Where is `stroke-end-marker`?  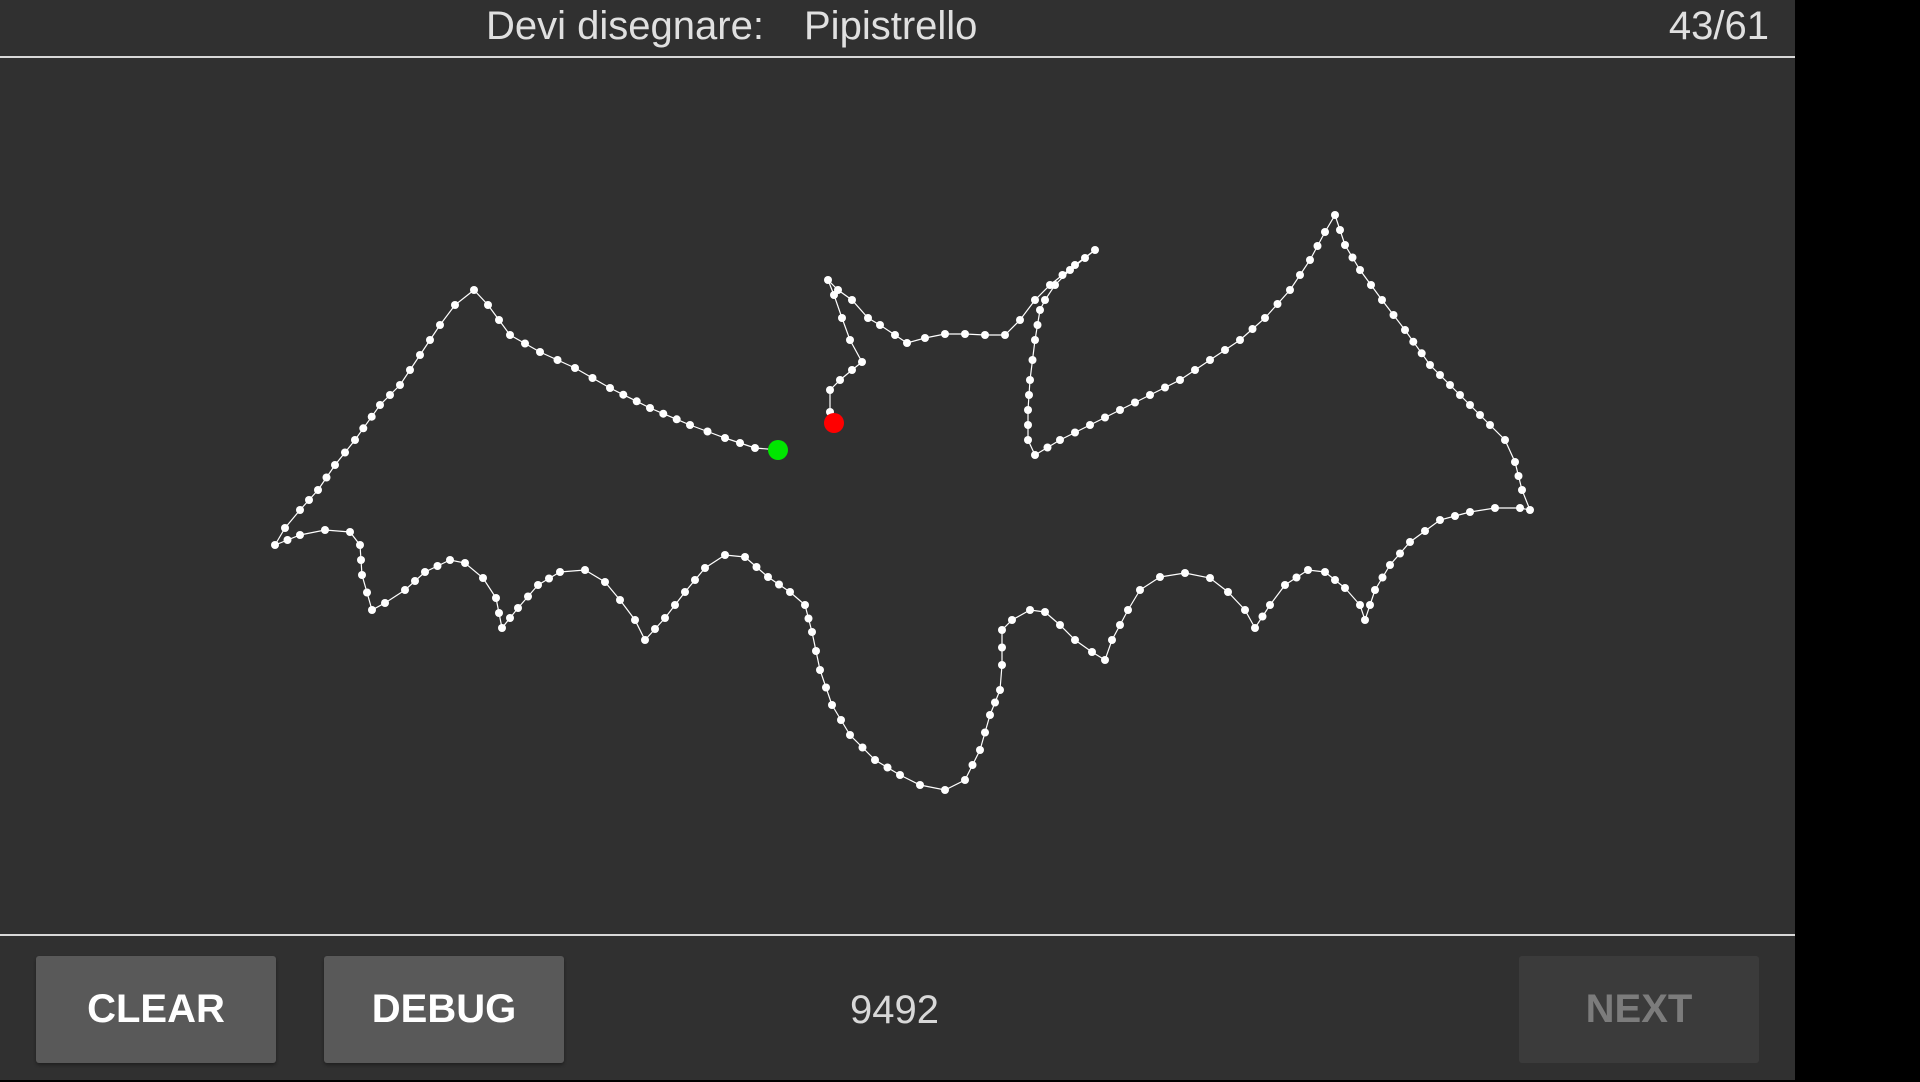
stroke-end-marker is located at coordinates (834, 423).